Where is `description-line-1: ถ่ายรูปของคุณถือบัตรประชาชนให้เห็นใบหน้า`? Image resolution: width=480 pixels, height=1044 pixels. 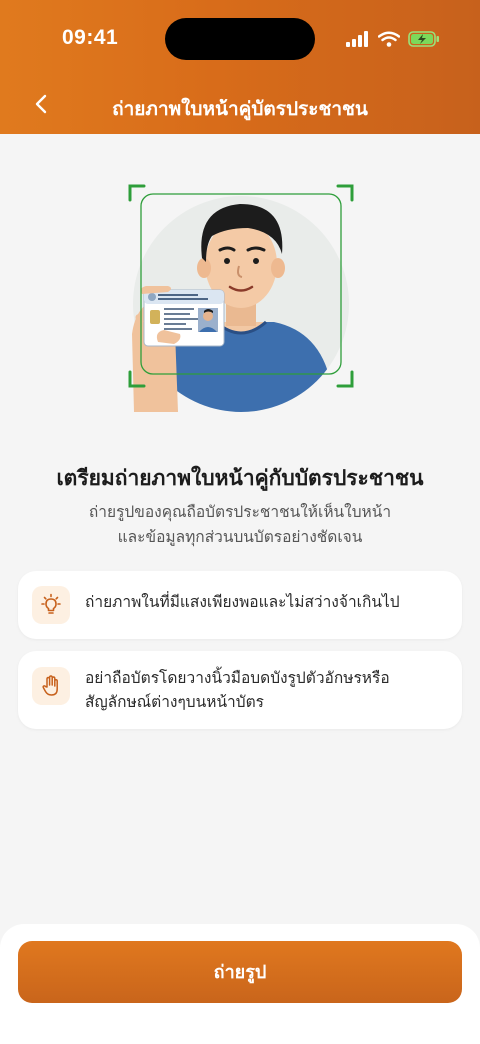 description-line-1: ถ่ายรูปของคุณถือบัตรประชาชนให้เห็นใบหน้า is located at coordinates (240, 512).